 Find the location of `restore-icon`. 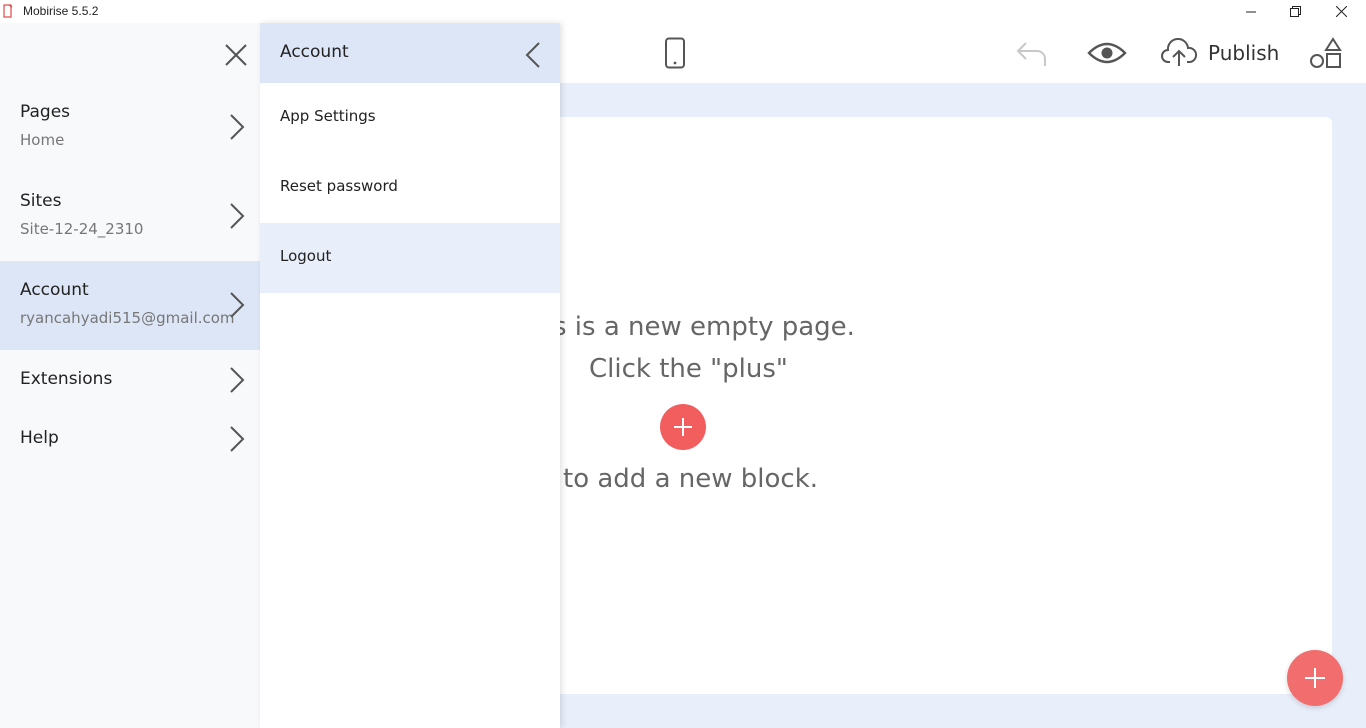

restore-icon is located at coordinates (1295, 11).